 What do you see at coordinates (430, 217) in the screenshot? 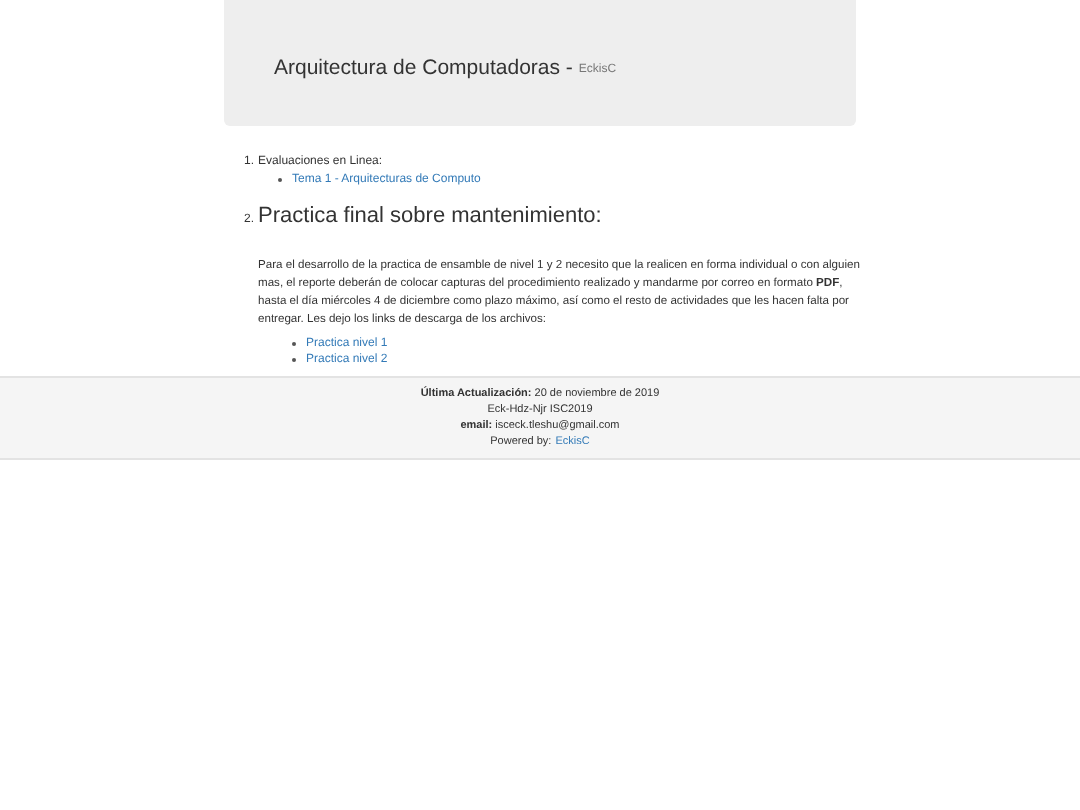
I see `section-heading: Practica final sobre mantenimiento:` at bounding box center [430, 217].